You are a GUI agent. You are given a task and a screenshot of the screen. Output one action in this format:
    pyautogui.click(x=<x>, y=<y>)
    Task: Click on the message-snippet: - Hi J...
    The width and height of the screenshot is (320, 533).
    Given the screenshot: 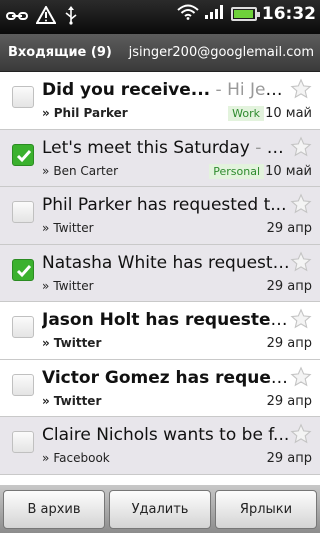 What is the action you would take?
    pyautogui.click(x=273, y=147)
    